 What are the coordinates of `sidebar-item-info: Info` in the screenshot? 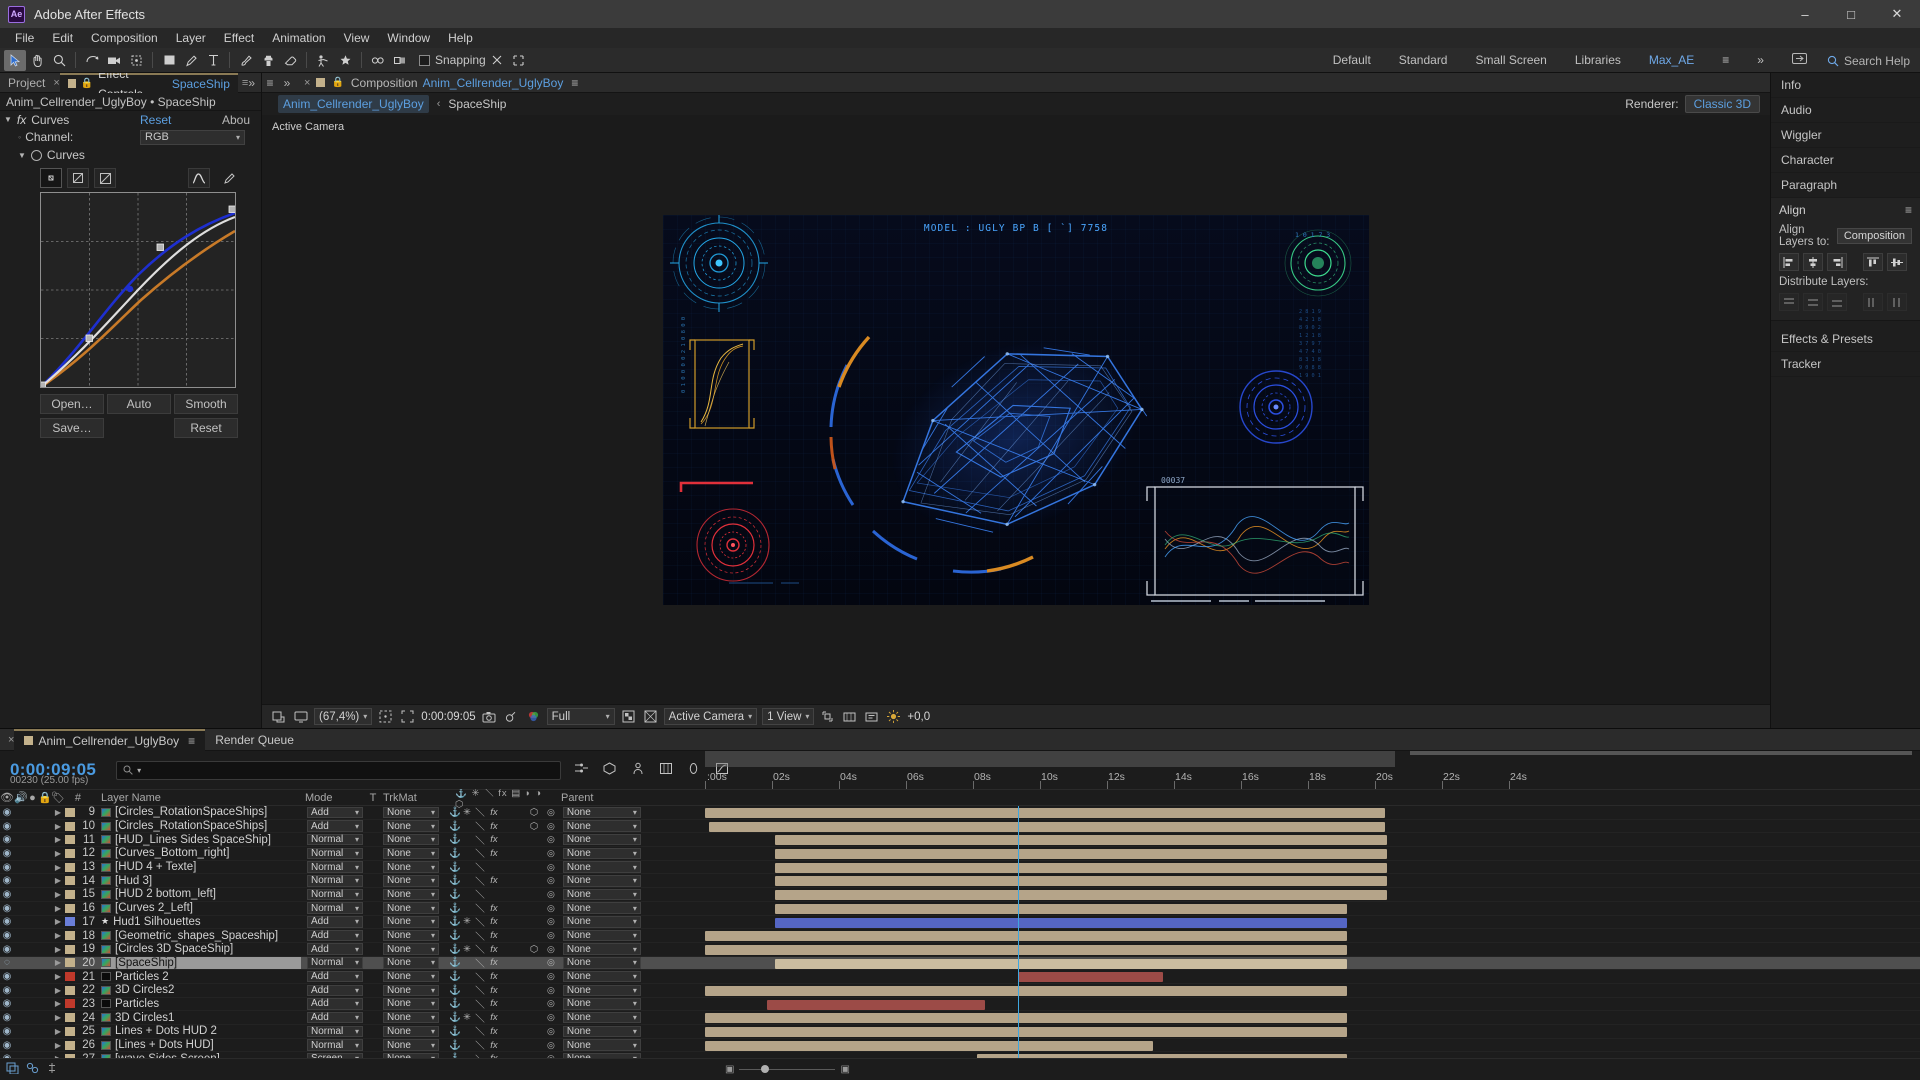 It's located at (1845, 85).